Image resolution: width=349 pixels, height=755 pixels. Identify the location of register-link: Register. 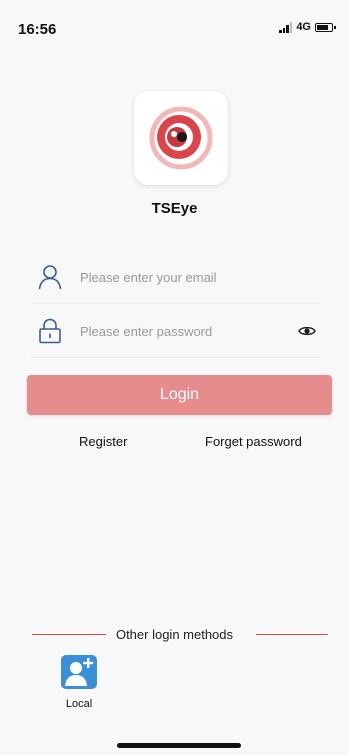
(103, 441).